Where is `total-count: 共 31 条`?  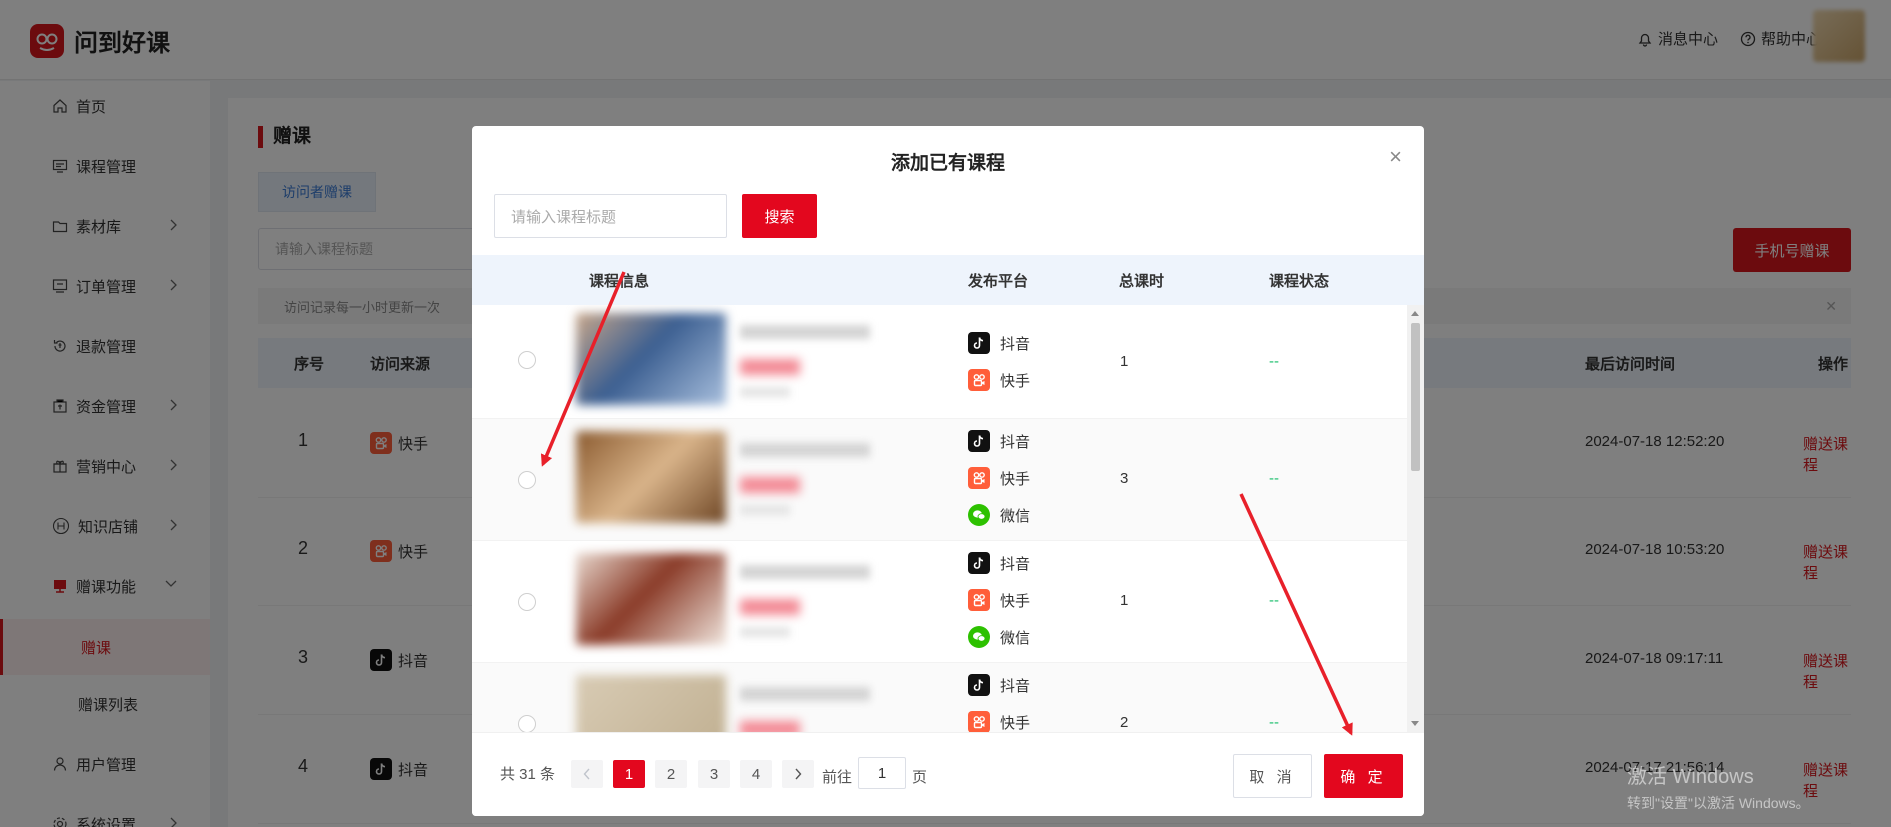 total-count: 共 31 条 is located at coordinates (528, 774).